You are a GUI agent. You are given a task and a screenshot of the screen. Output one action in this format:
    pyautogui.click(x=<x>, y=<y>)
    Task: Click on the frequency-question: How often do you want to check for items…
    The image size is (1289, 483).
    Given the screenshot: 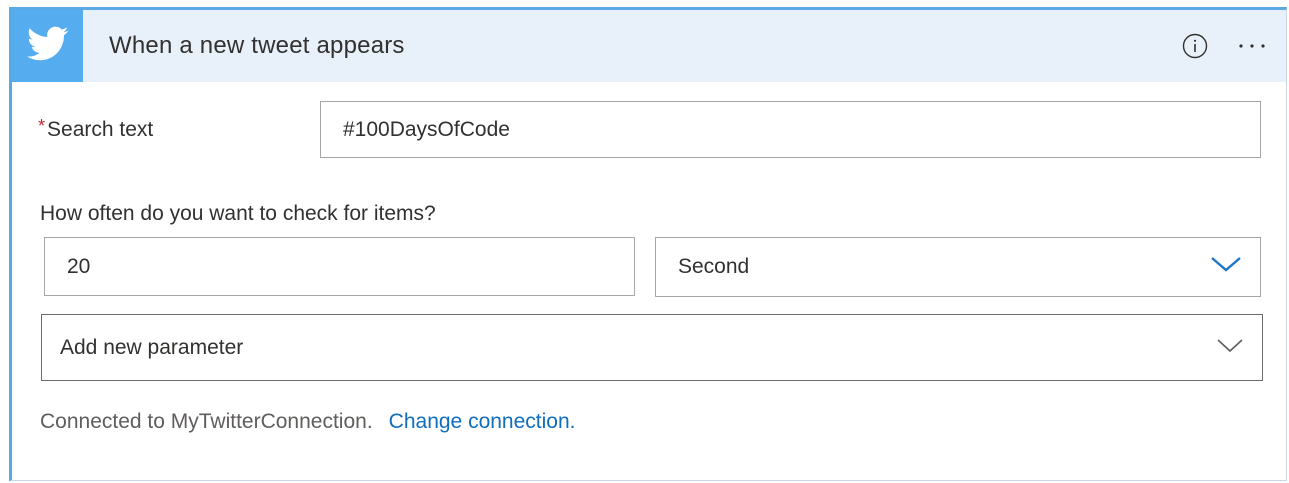 What is the action you would take?
    pyautogui.click(x=238, y=213)
    